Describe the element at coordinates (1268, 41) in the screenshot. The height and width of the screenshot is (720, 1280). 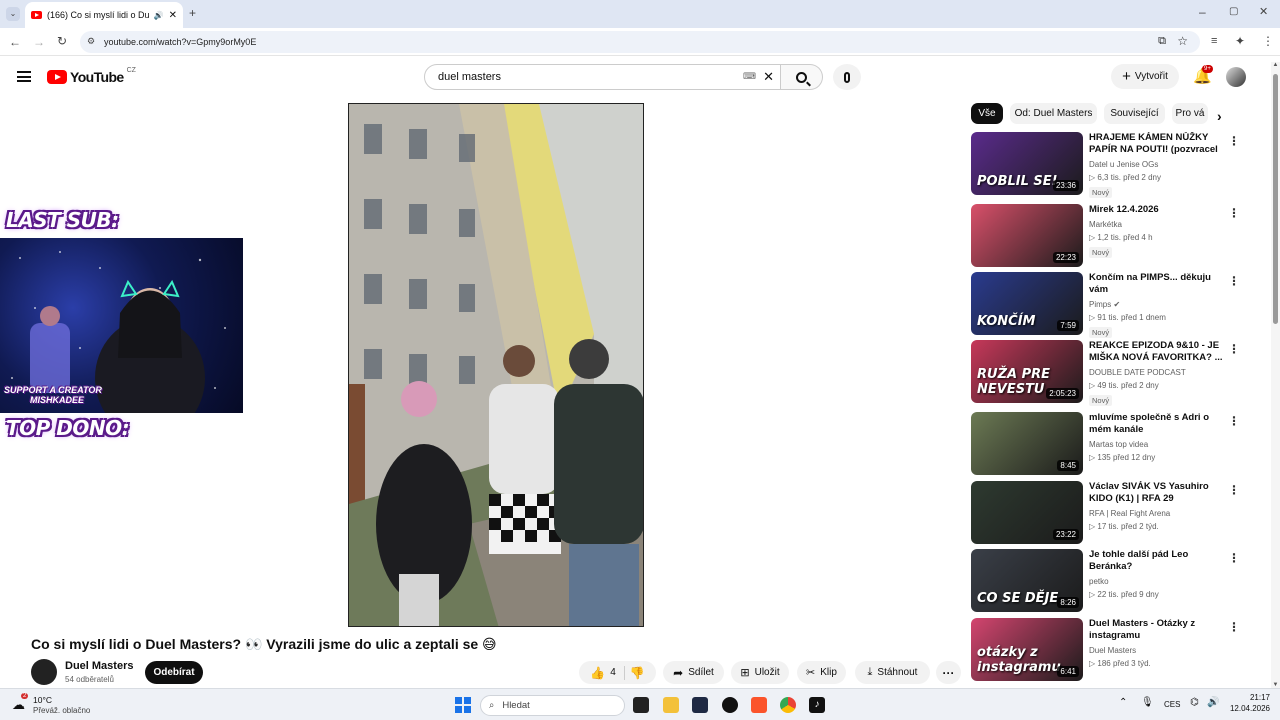
I see `browser-menu-icon: ⋮` at that location.